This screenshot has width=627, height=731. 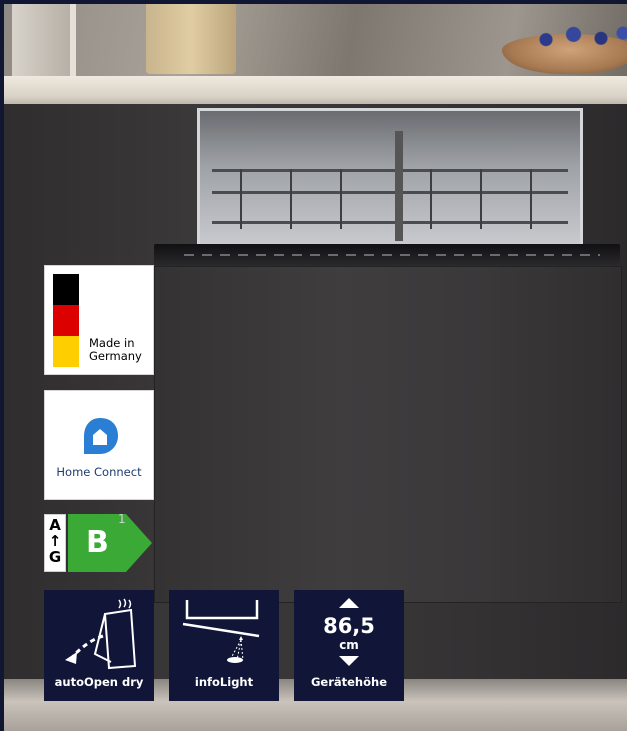 I want to click on home-connect-icon, so click(x=101, y=436).